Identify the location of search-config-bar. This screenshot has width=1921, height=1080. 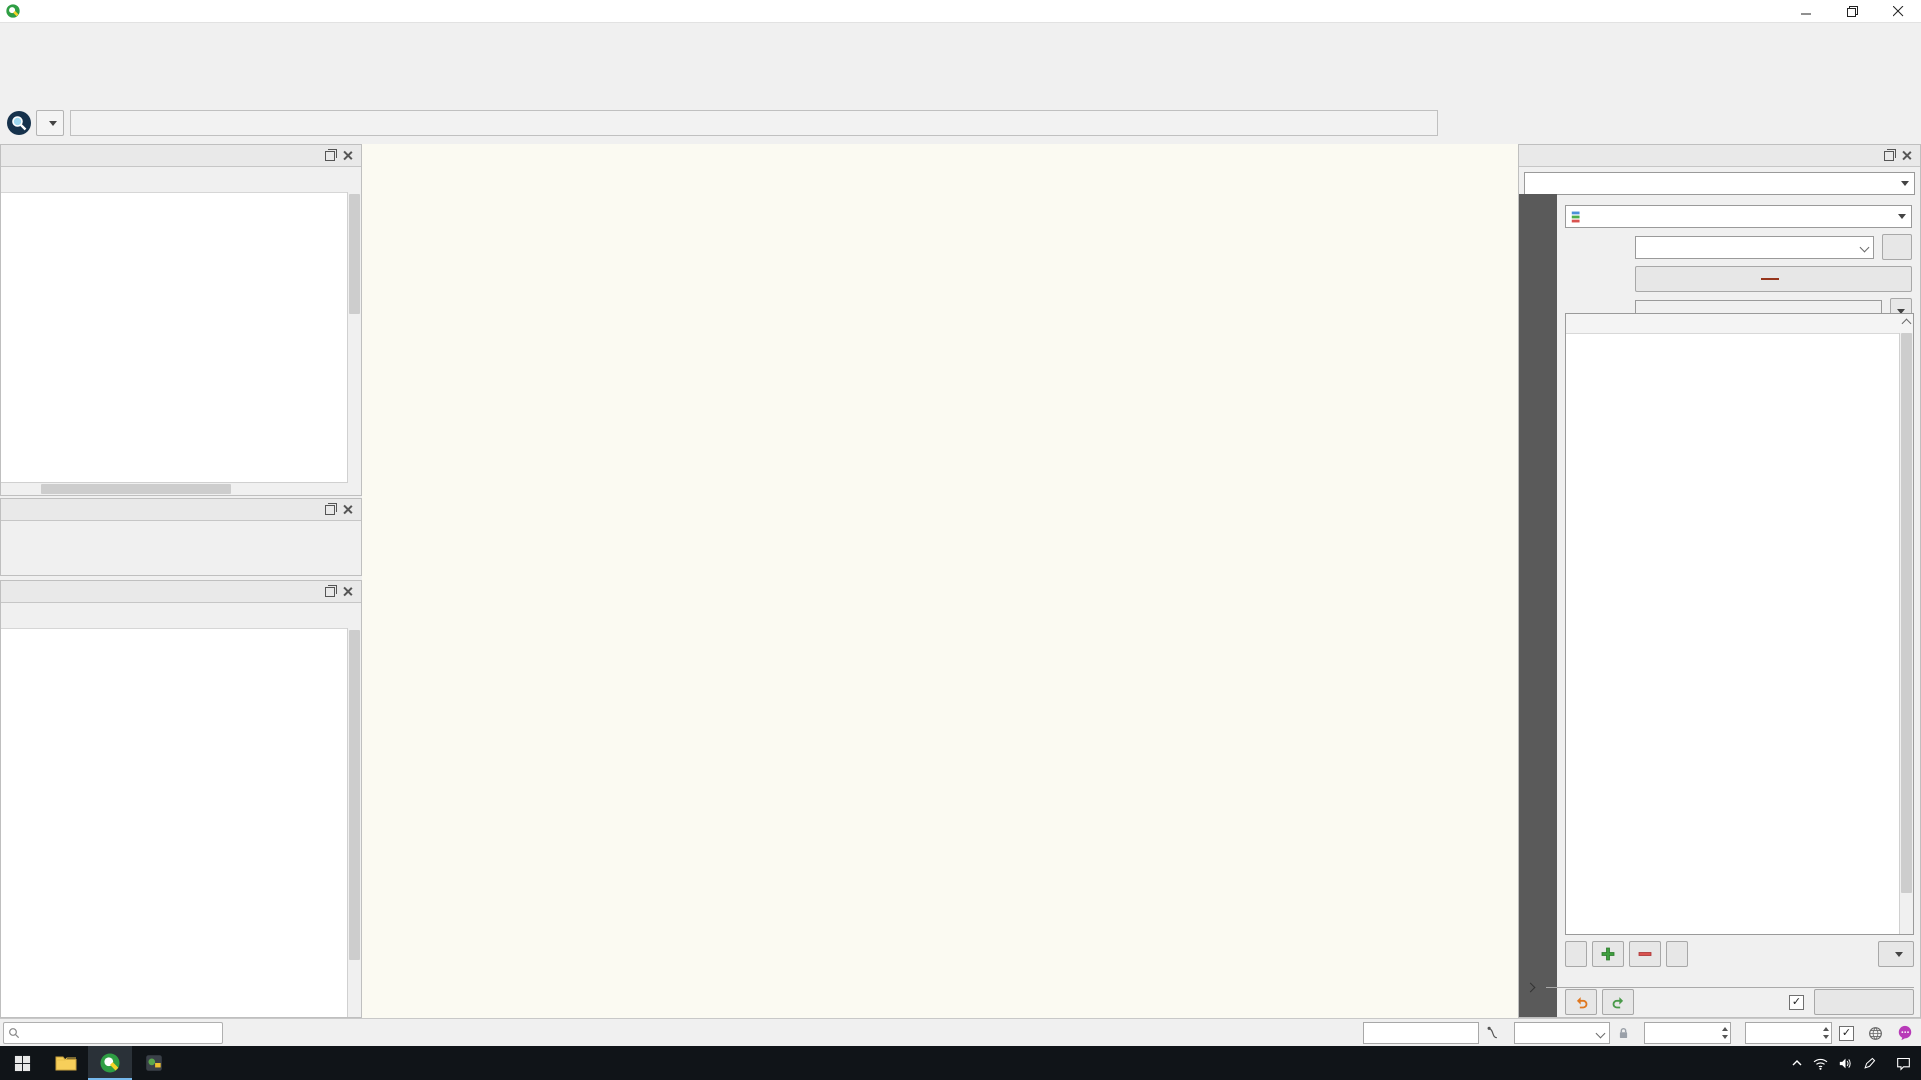
(960, 123).